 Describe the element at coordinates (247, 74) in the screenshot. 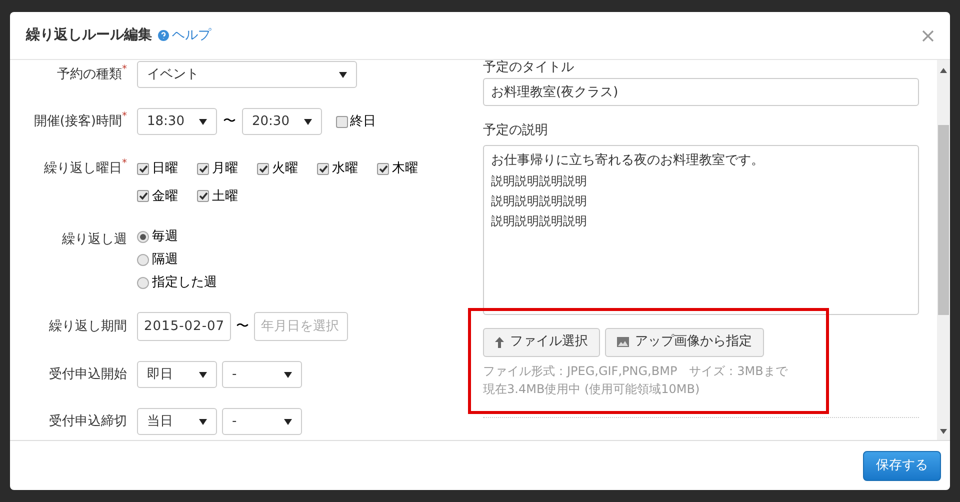

I see `type-select: イベント` at that location.